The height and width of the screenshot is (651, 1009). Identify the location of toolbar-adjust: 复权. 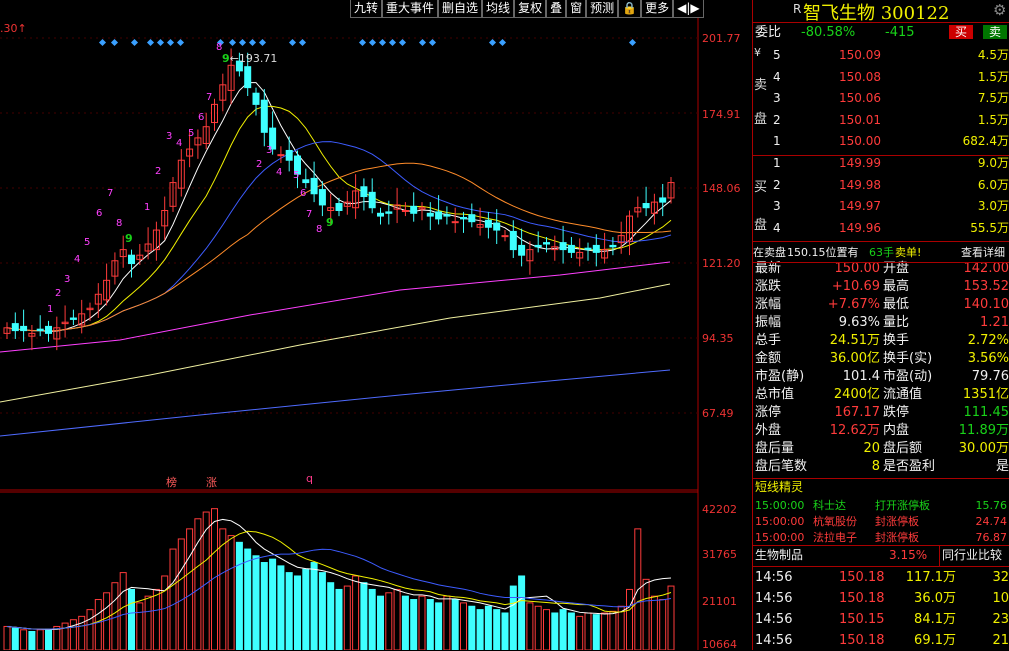
(530, 9).